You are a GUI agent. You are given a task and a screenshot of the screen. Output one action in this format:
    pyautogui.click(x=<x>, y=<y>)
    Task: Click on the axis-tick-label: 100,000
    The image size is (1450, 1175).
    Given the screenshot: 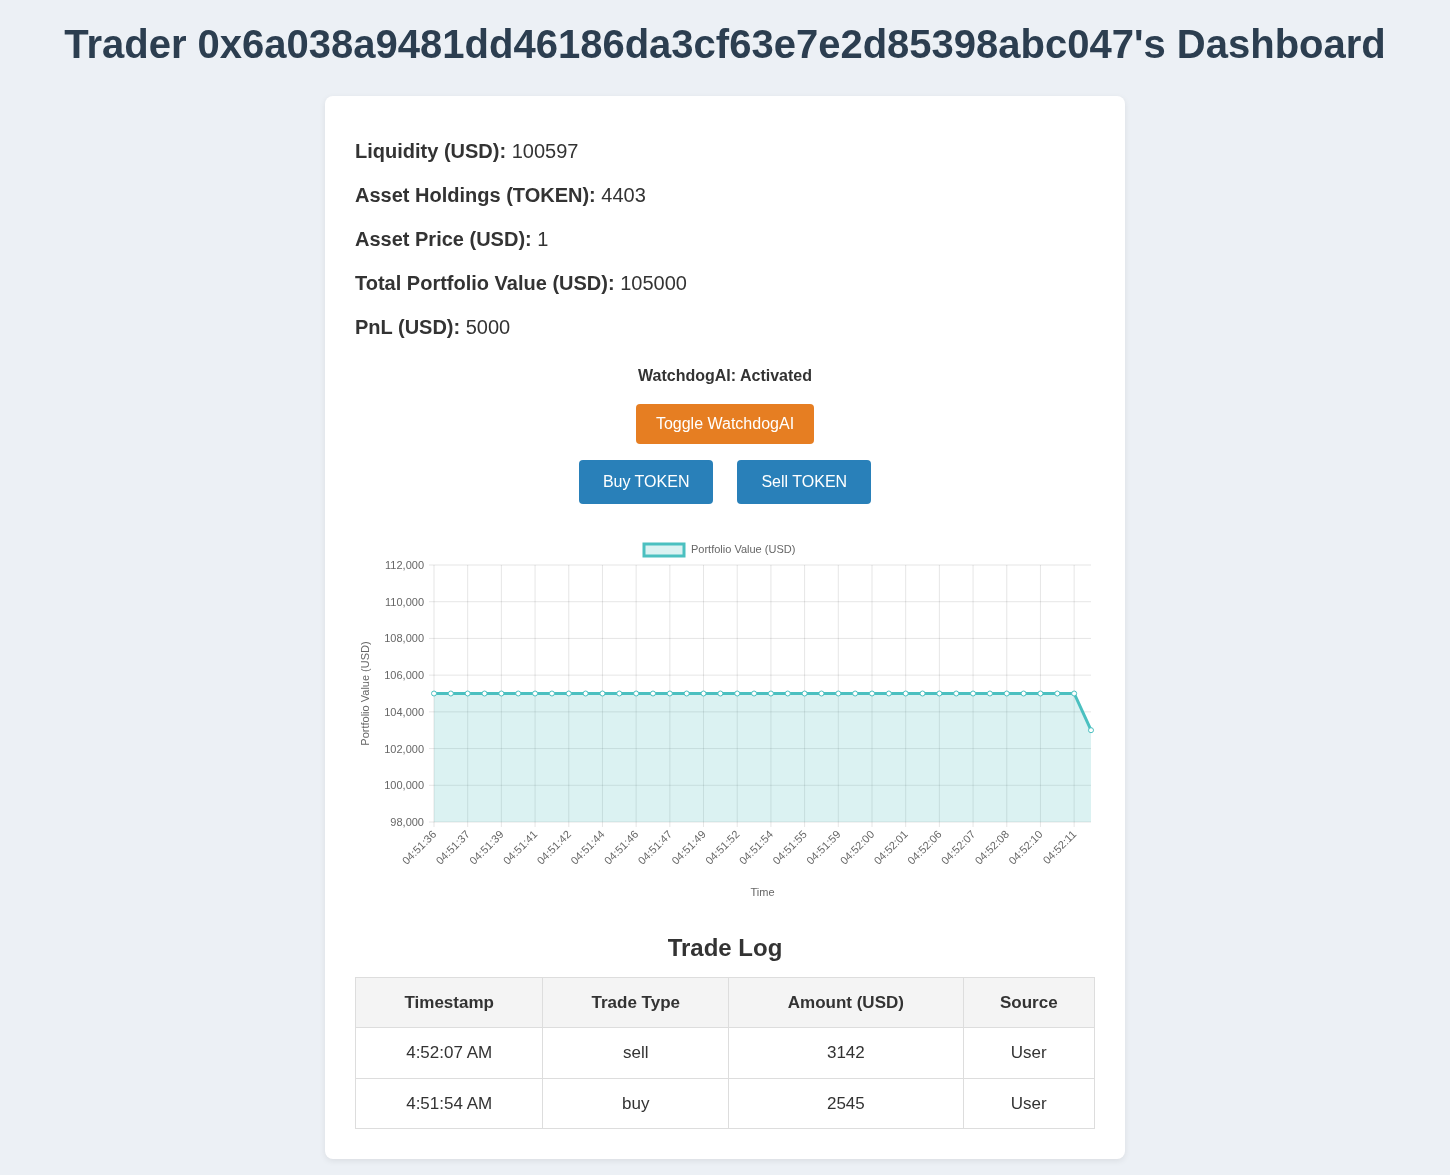 What is the action you would take?
    pyautogui.click(x=404, y=785)
    